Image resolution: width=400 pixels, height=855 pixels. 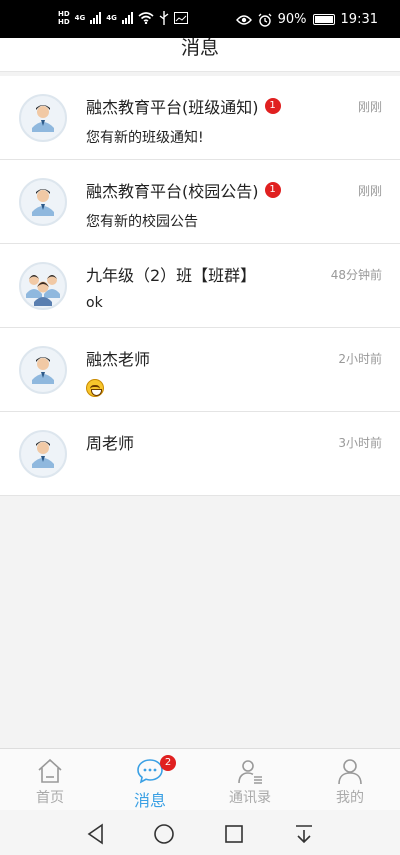 What do you see at coordinates (168, 763) in the screenshot?
I see `tab-badge: 2` at bounding box center [168, 763].